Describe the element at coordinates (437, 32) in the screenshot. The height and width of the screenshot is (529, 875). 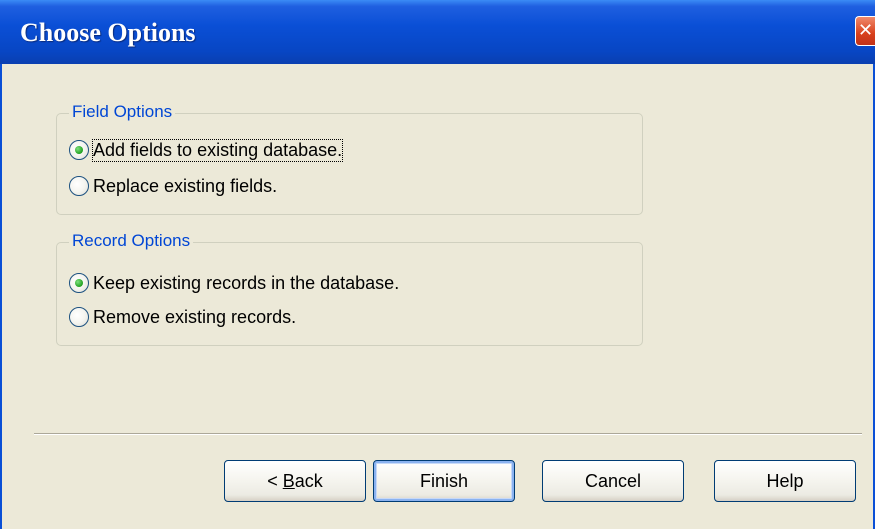
I see `title-bar: Choose Options ✕` at that location.